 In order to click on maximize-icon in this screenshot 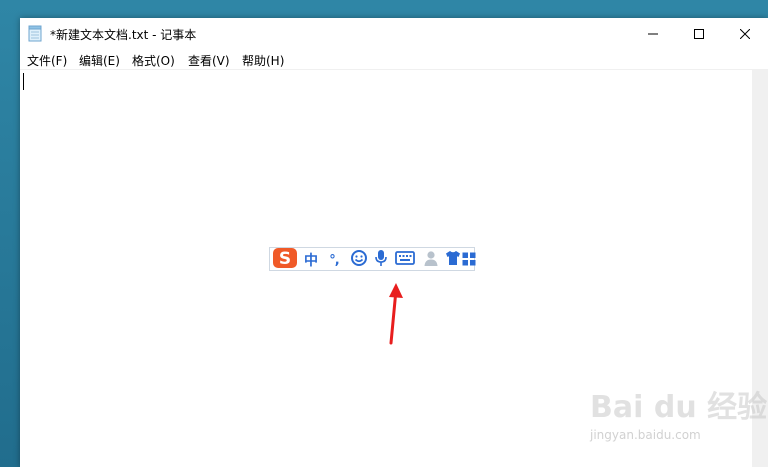, I will do `click(699, 33)`.